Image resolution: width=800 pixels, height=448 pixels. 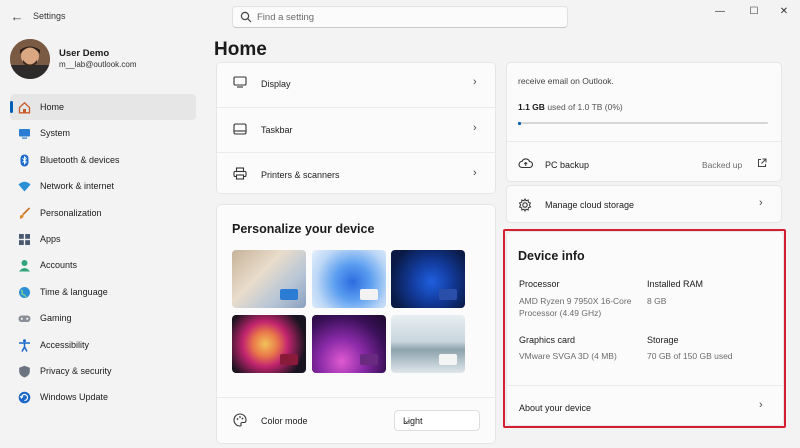 What do you see at coordinates (525, 205) in the screenshot?
I see `gear-icon` at bounding box center [525, 205].